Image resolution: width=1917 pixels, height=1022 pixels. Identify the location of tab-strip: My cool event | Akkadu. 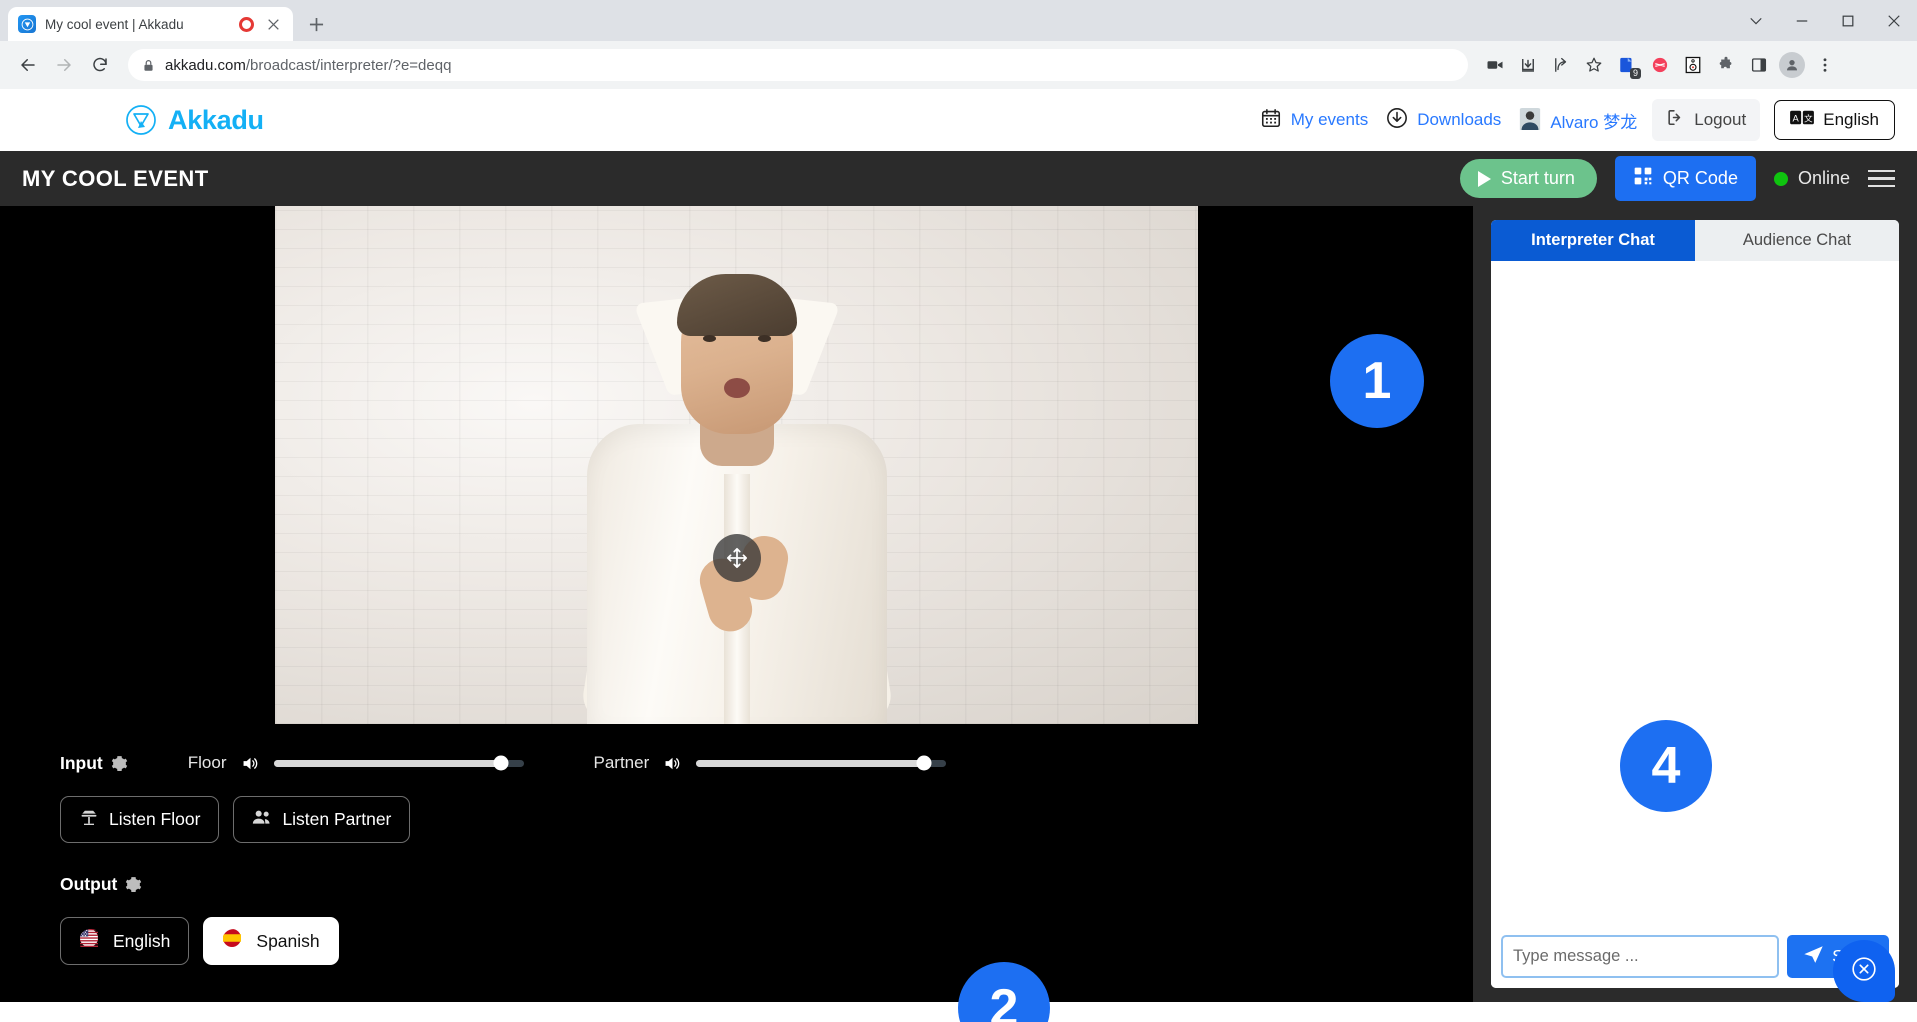
(958, 20).